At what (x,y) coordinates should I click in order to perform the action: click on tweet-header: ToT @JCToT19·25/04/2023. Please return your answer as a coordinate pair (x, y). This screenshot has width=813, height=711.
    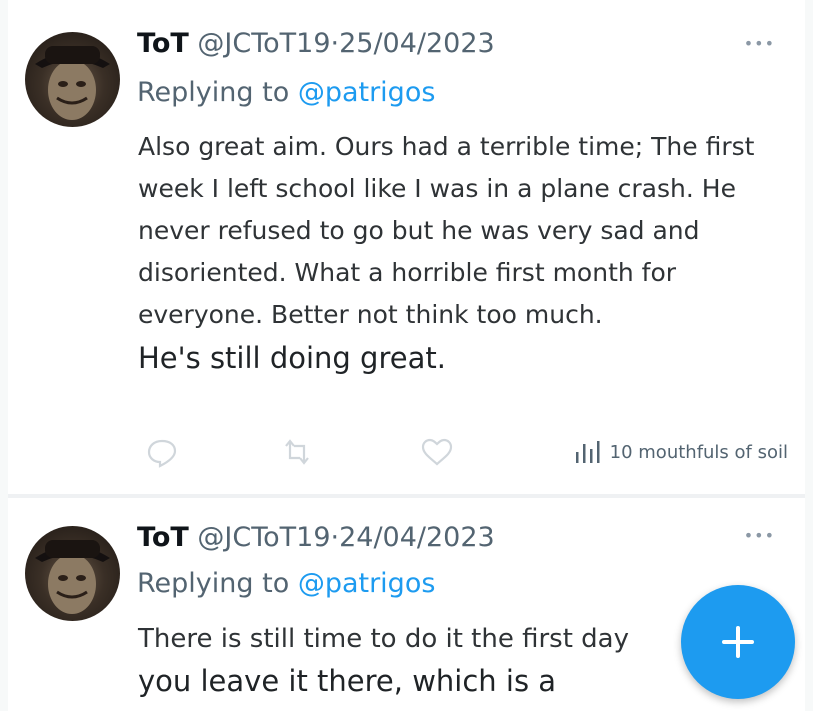
    Looking at the image, I should click on (316, 43).